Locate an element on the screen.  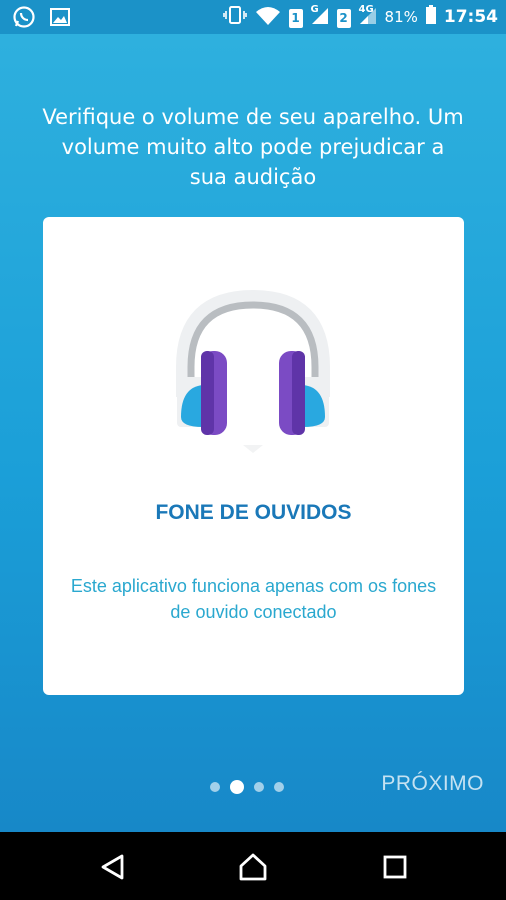
headphones-icon is located at coordinates (253, 377).